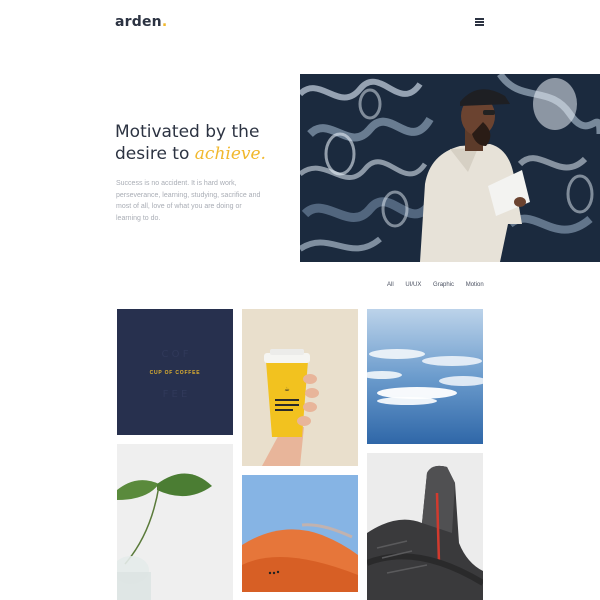 This screenshot has height=600, width=600. What do you see at coordinates (479, 22) in the screenshot?
I see `hamburger-menu-icon` at bounding box center [479, 22].